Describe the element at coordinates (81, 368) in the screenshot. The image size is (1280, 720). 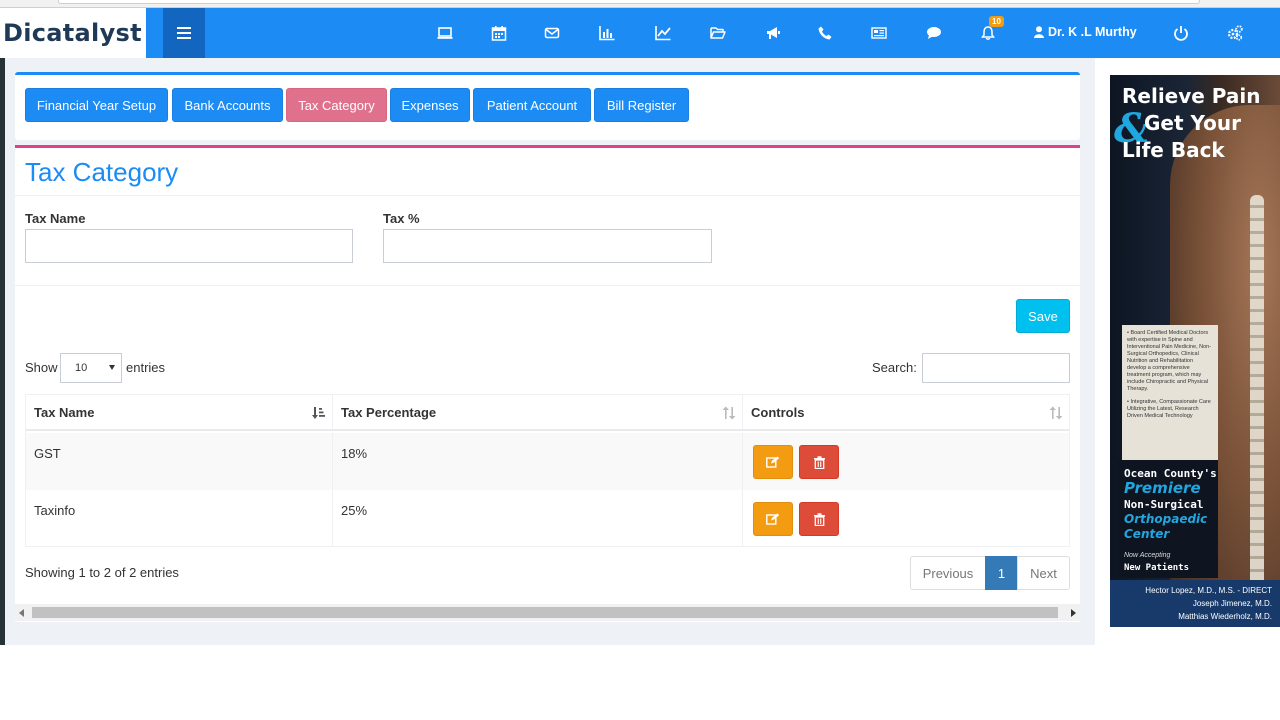
I see `entries-length-value: 10` at that location.